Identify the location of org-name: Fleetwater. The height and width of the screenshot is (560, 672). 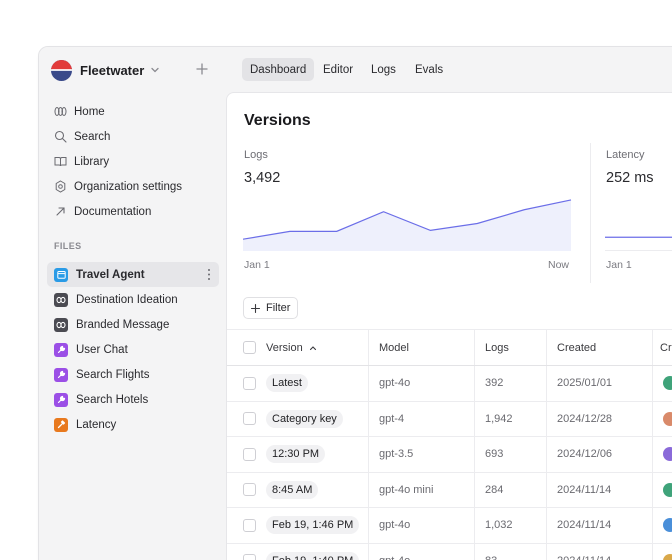
(112, 70).